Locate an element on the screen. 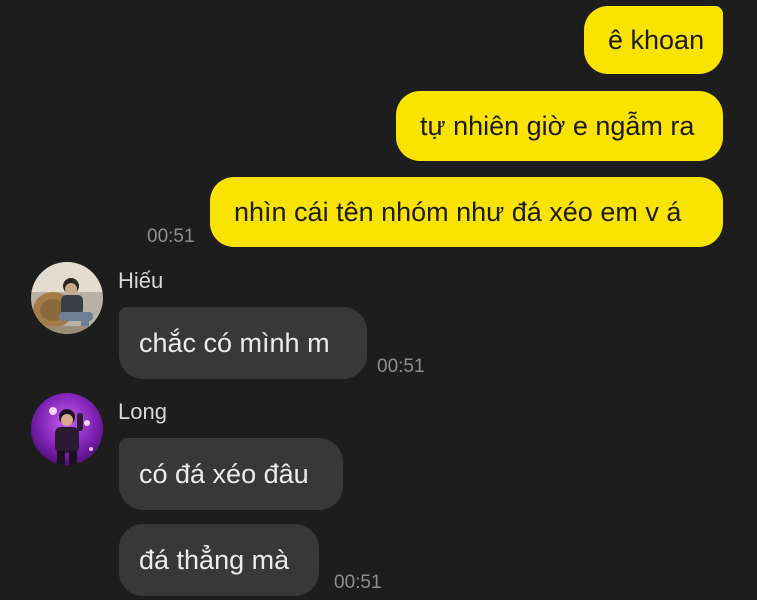 This screenshot has height=600, width=757. incoming-message-bubble: đá thẳng mà is located at coordinates (219, 560).